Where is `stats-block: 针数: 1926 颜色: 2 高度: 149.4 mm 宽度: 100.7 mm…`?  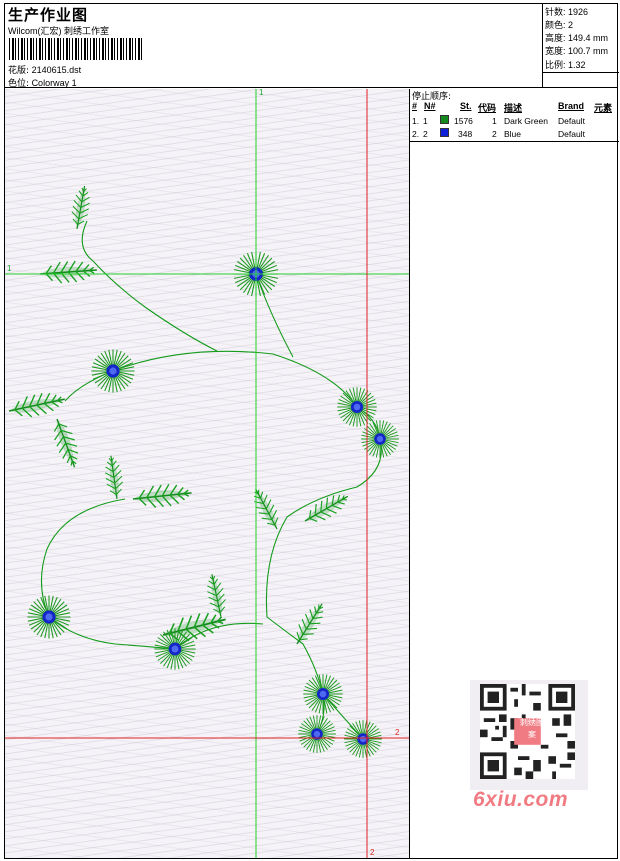
stats-block: 针数: 1926 颜色: 2 高度: 149.4 mm 宽度: 100.7 mm… is located at coordinates (580, 45).